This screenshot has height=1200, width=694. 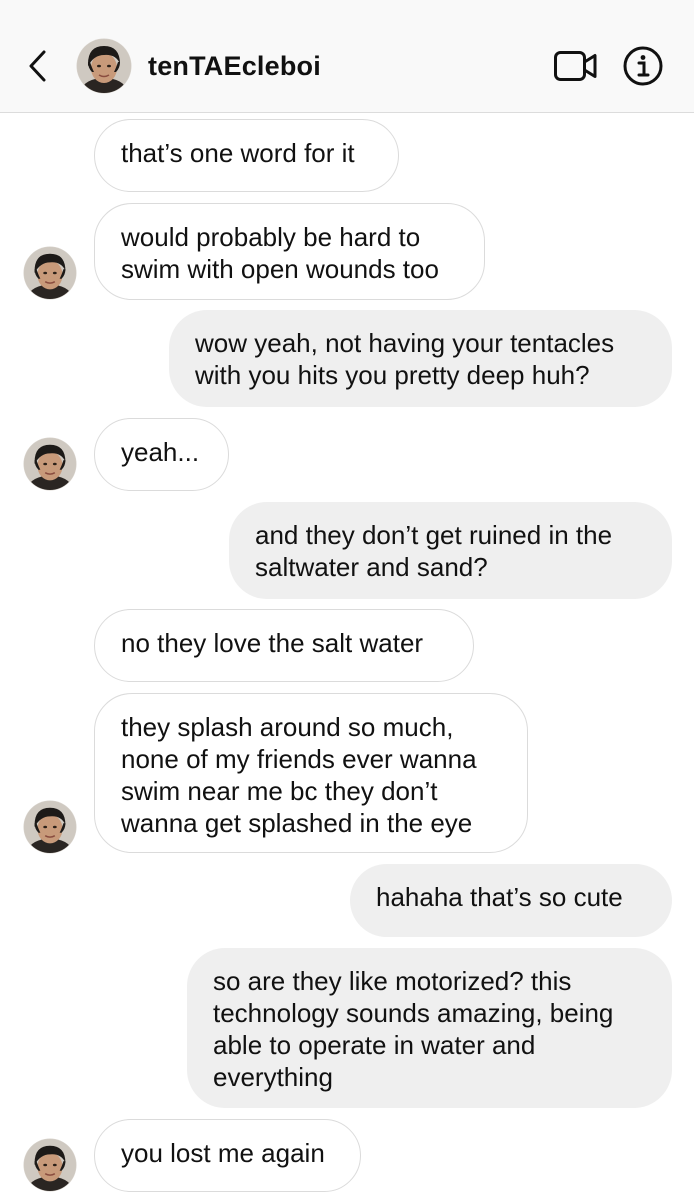 I want to click on info-icon, so click(x=643, y=66).